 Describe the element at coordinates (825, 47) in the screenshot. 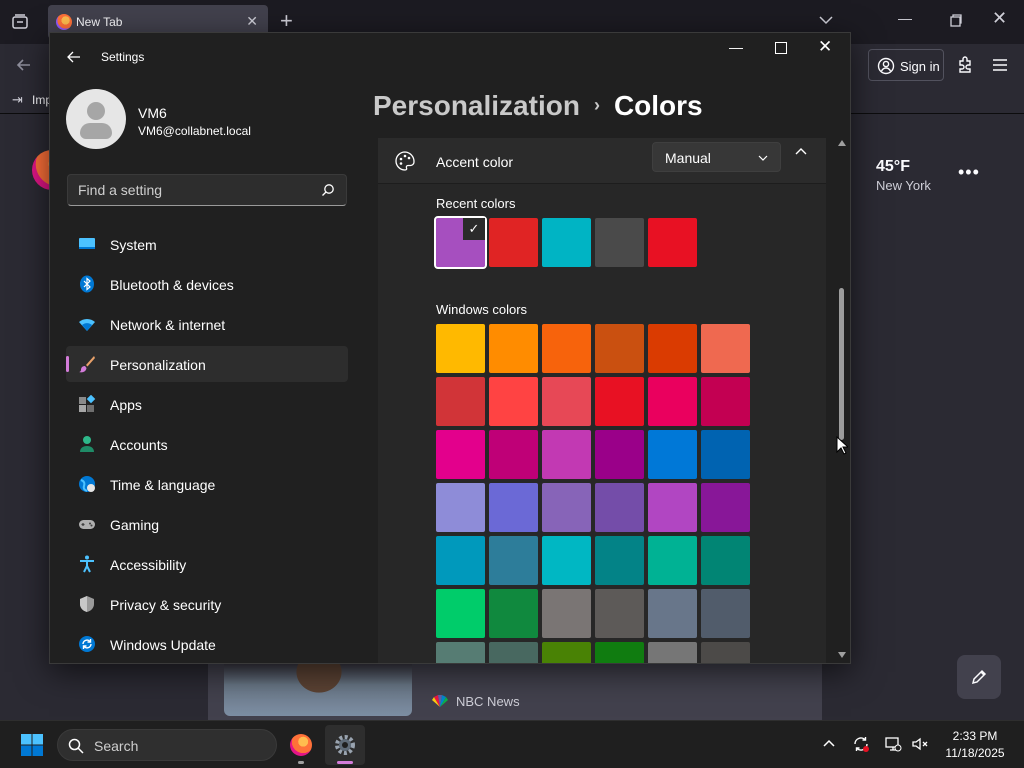

I see `close-icon: ✕` at that location.